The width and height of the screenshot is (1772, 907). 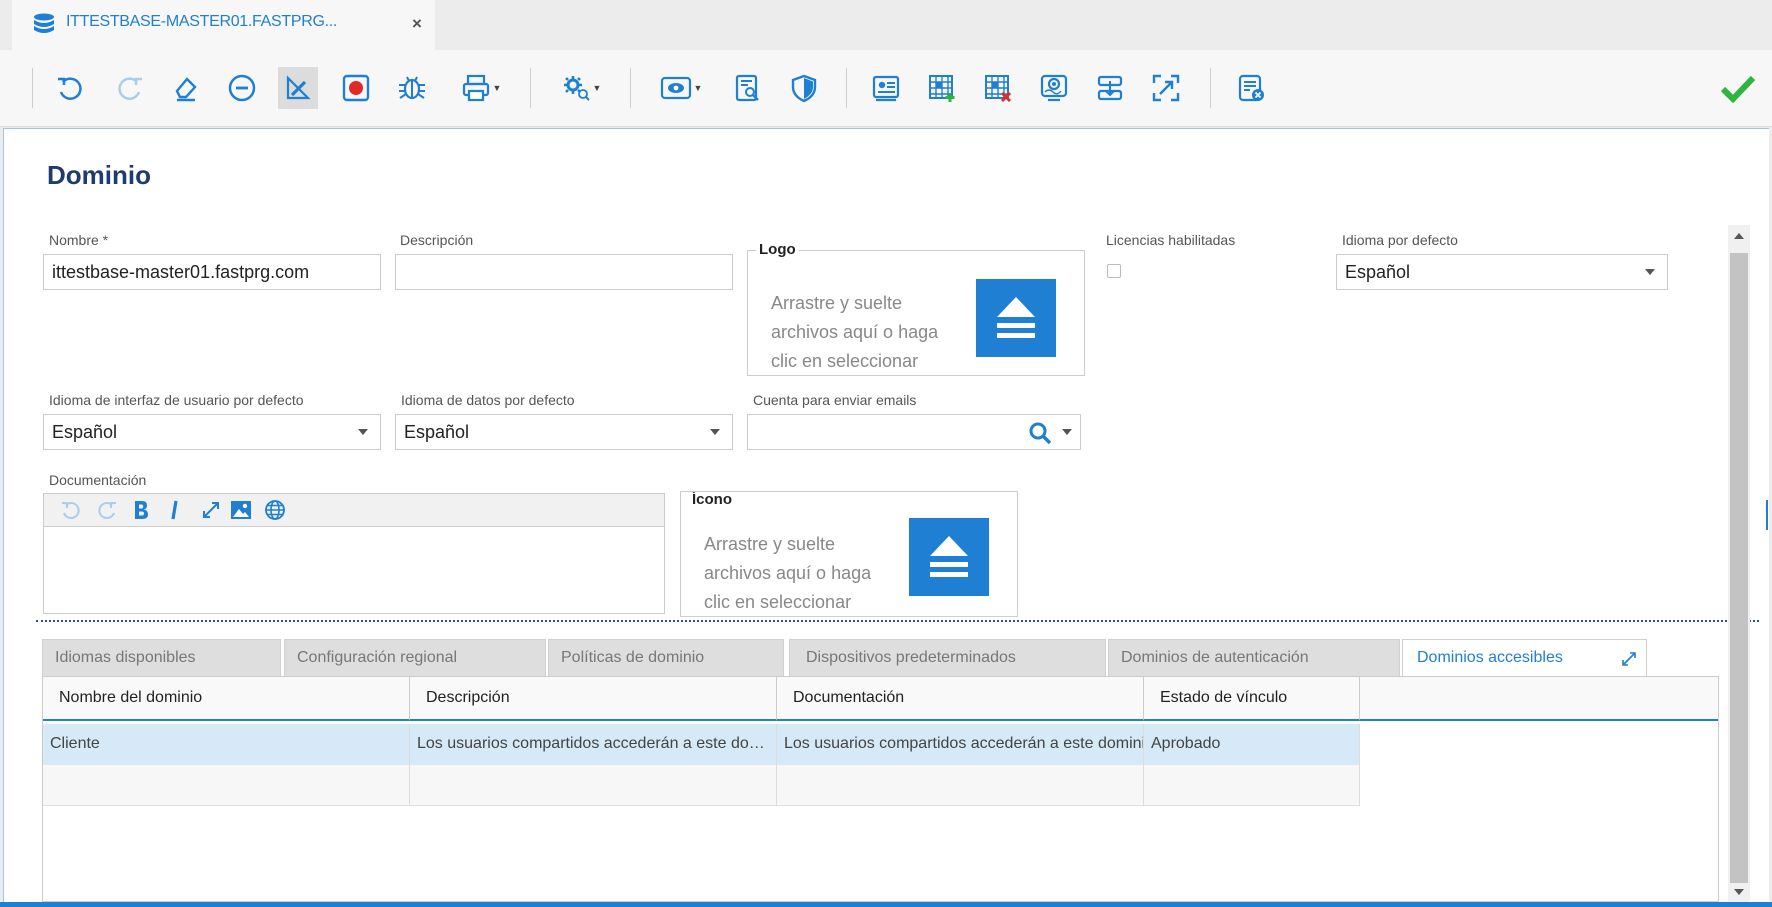 I want to click on icono-text-line: archivos aquí o haga, so click(x=788, y=573).